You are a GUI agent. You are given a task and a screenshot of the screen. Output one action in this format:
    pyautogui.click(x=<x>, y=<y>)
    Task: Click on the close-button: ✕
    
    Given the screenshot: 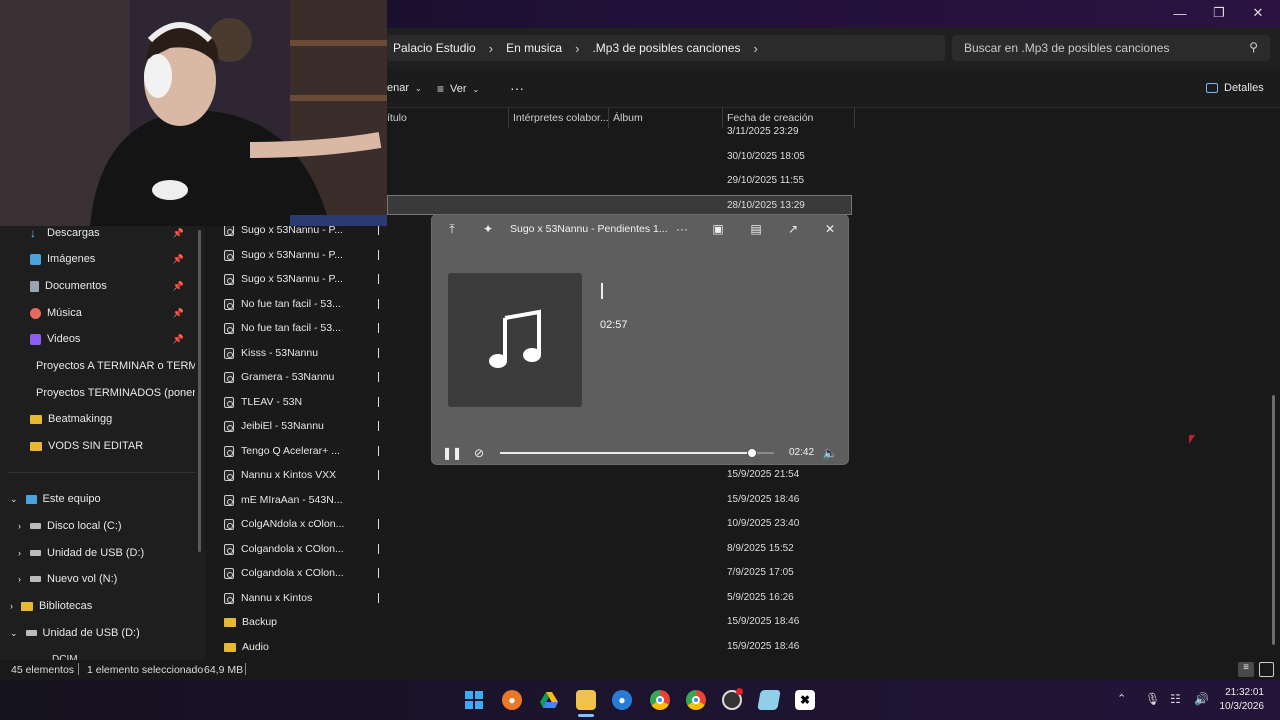 What is the action you would take?
    pyautogui.click(x=1258, y=13)
    